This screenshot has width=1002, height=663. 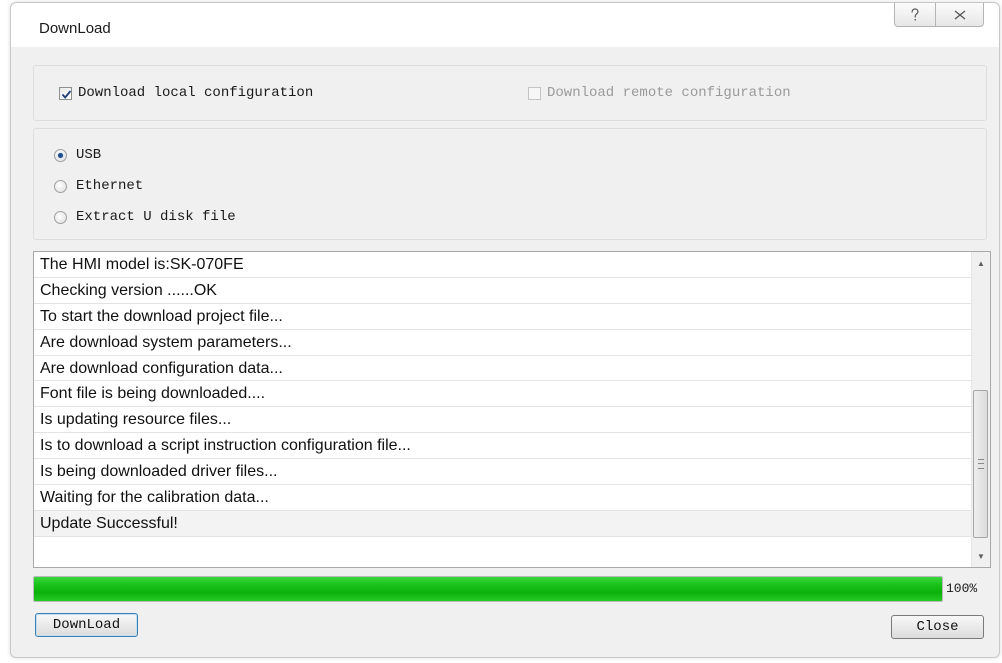 I want to click on dialog-title: DownLoad, so click(x=75, y=28).